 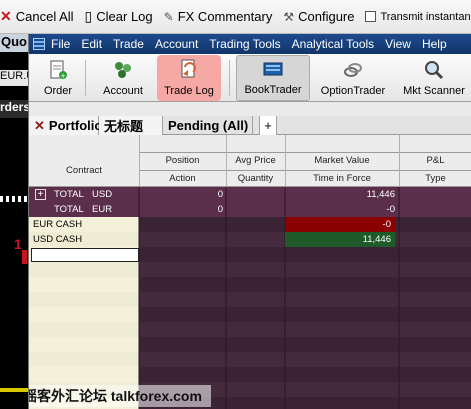 What do you see at coordinates (44, 16) in the screenshot?
I see `cancel-all-label: Cancel All` at bounding box center [44, 16].